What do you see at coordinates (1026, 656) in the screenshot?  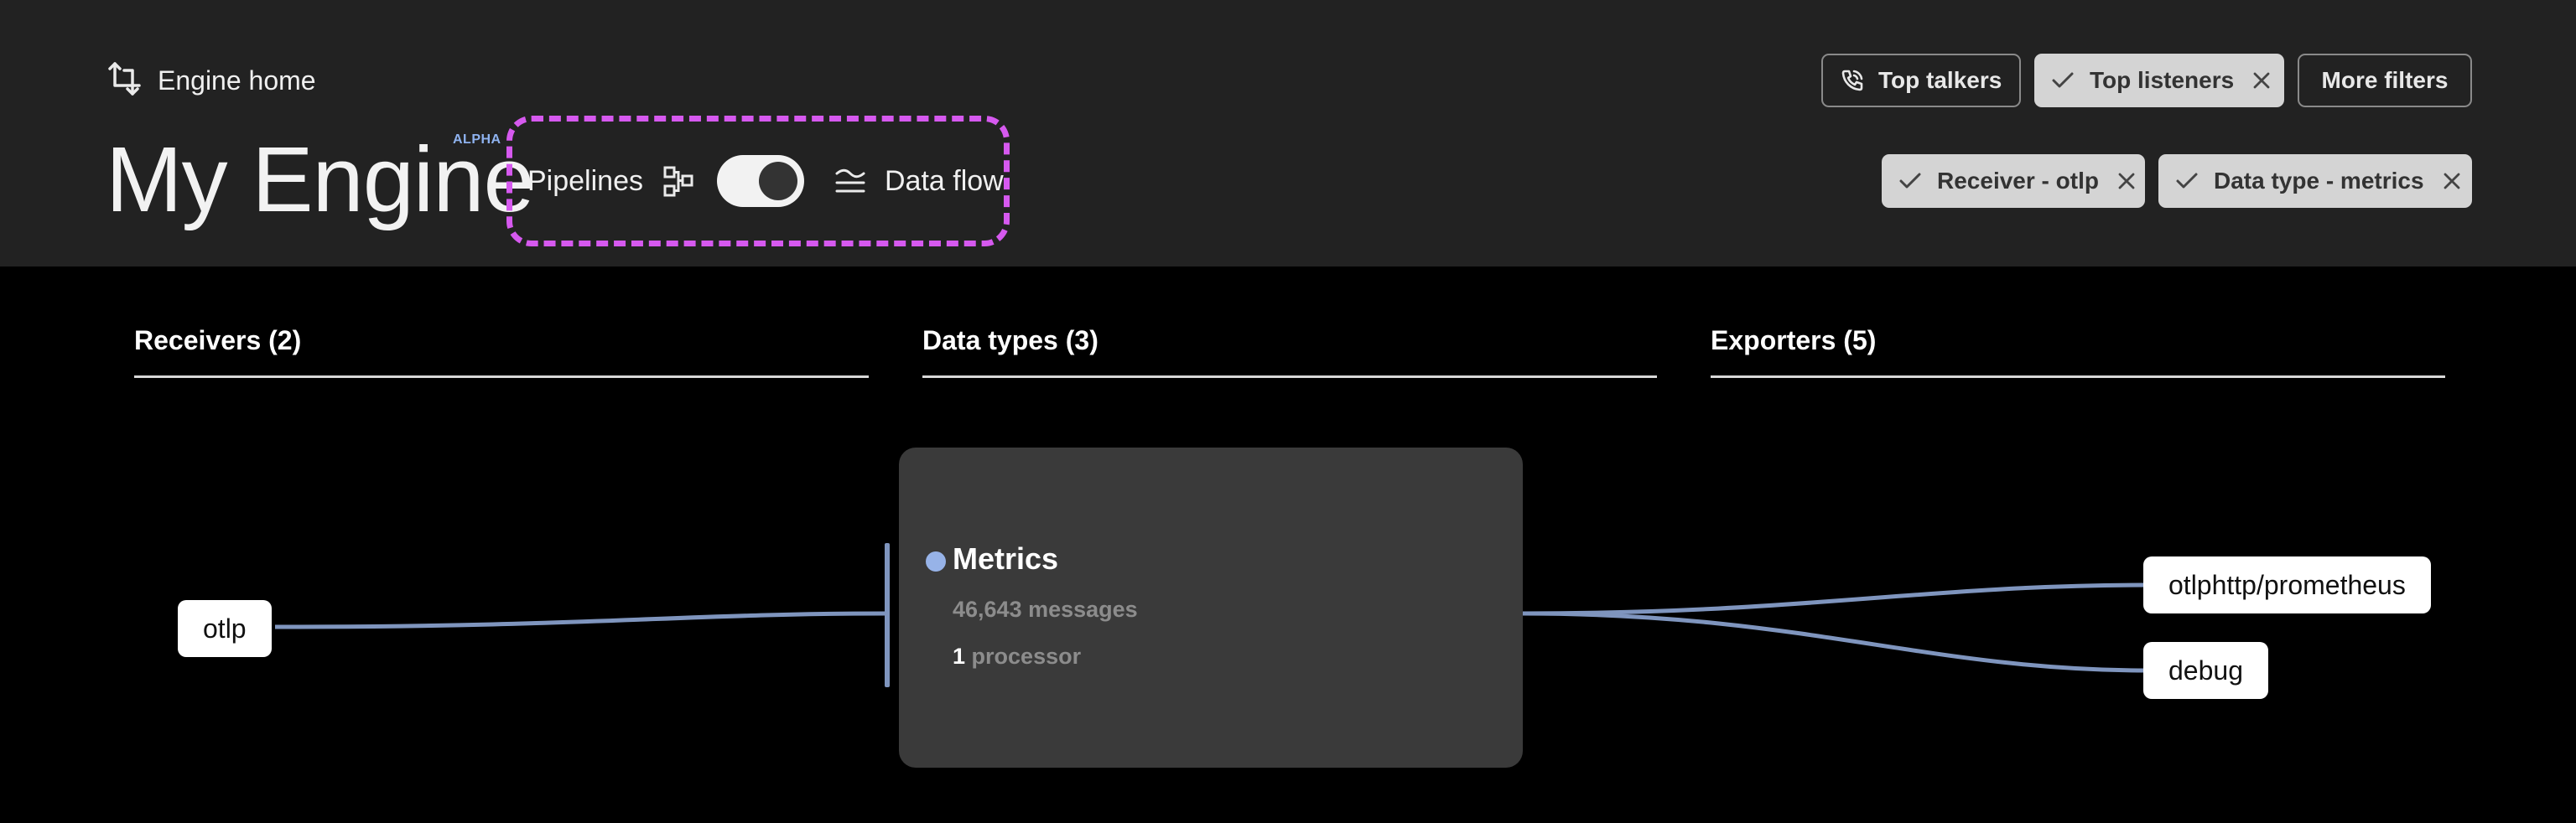 I see `processor-count-label: processor` at bounding box center [1026, 656].